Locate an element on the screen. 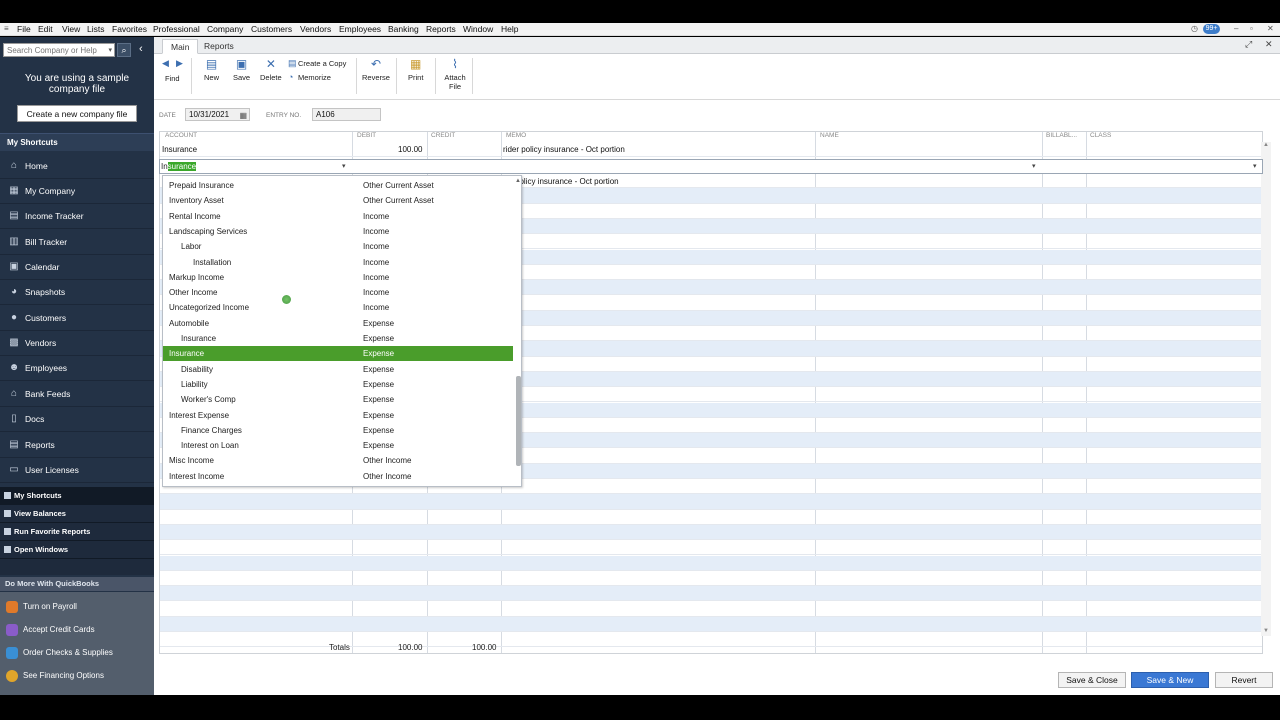 The height and width of the screenshot is (720, 1280). menu-file: File is located at coordinates (24, 29).